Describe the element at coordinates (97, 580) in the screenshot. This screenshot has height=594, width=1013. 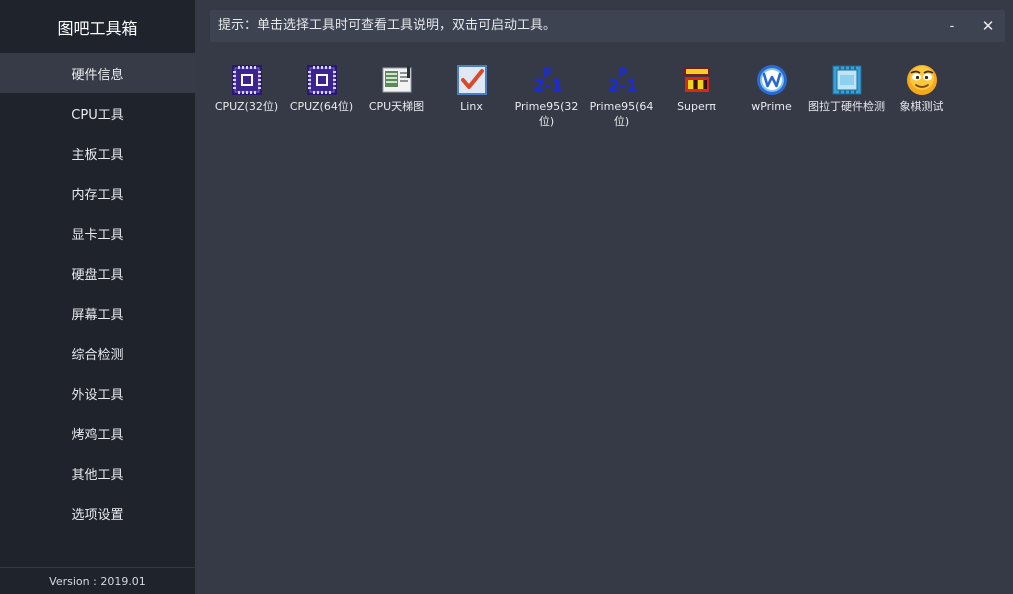
I see `version-label: Version : 2019.01` at that location.